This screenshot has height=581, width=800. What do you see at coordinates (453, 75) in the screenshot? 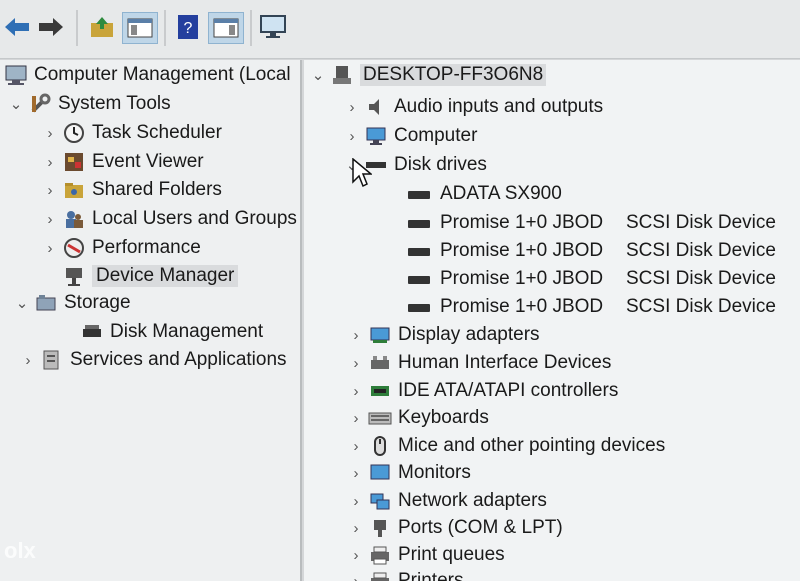
I see `computer-name: DESKTOP-FF3O6N8` at bounding box center [453, 75].